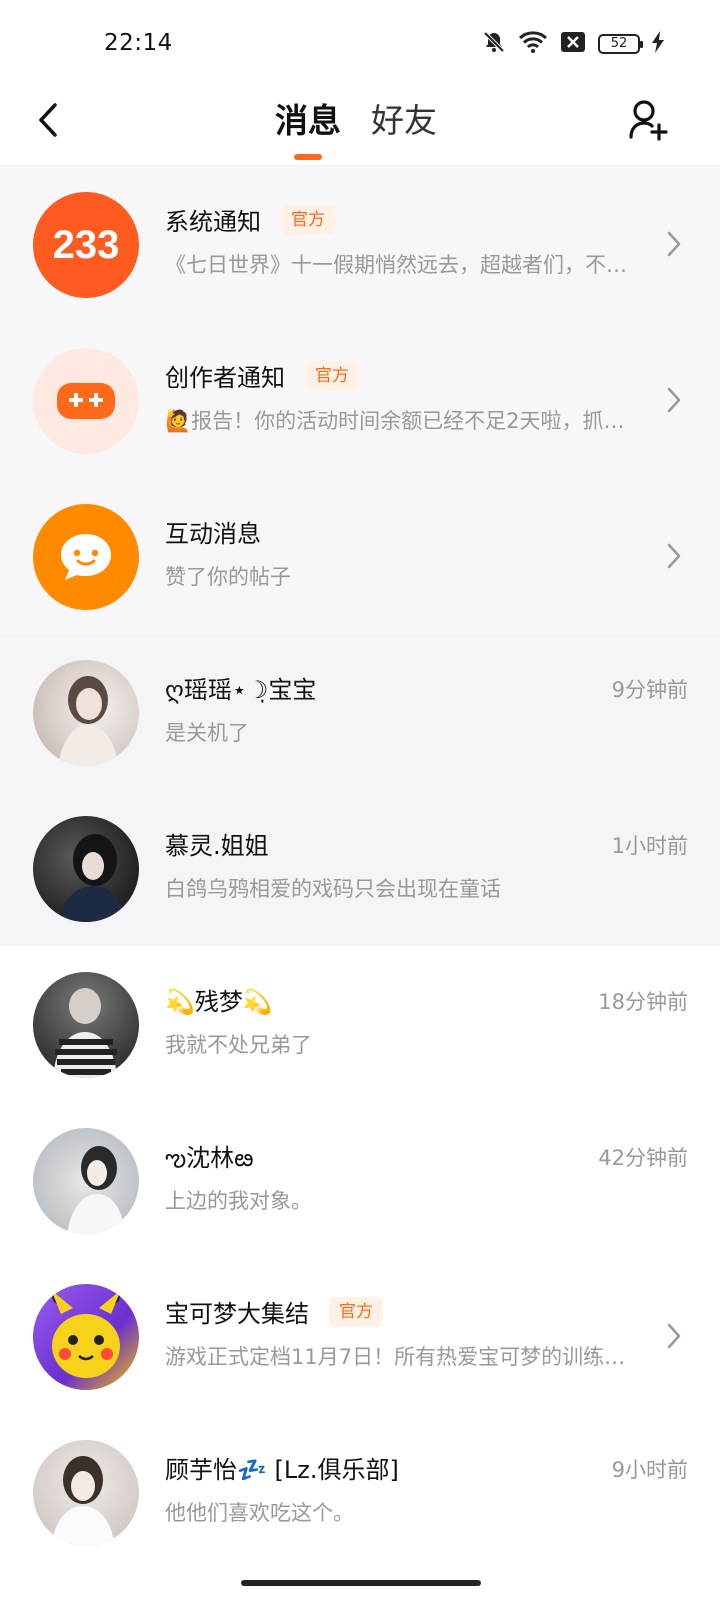  I want to click on tab-friends: 好友, so click(404, 121).